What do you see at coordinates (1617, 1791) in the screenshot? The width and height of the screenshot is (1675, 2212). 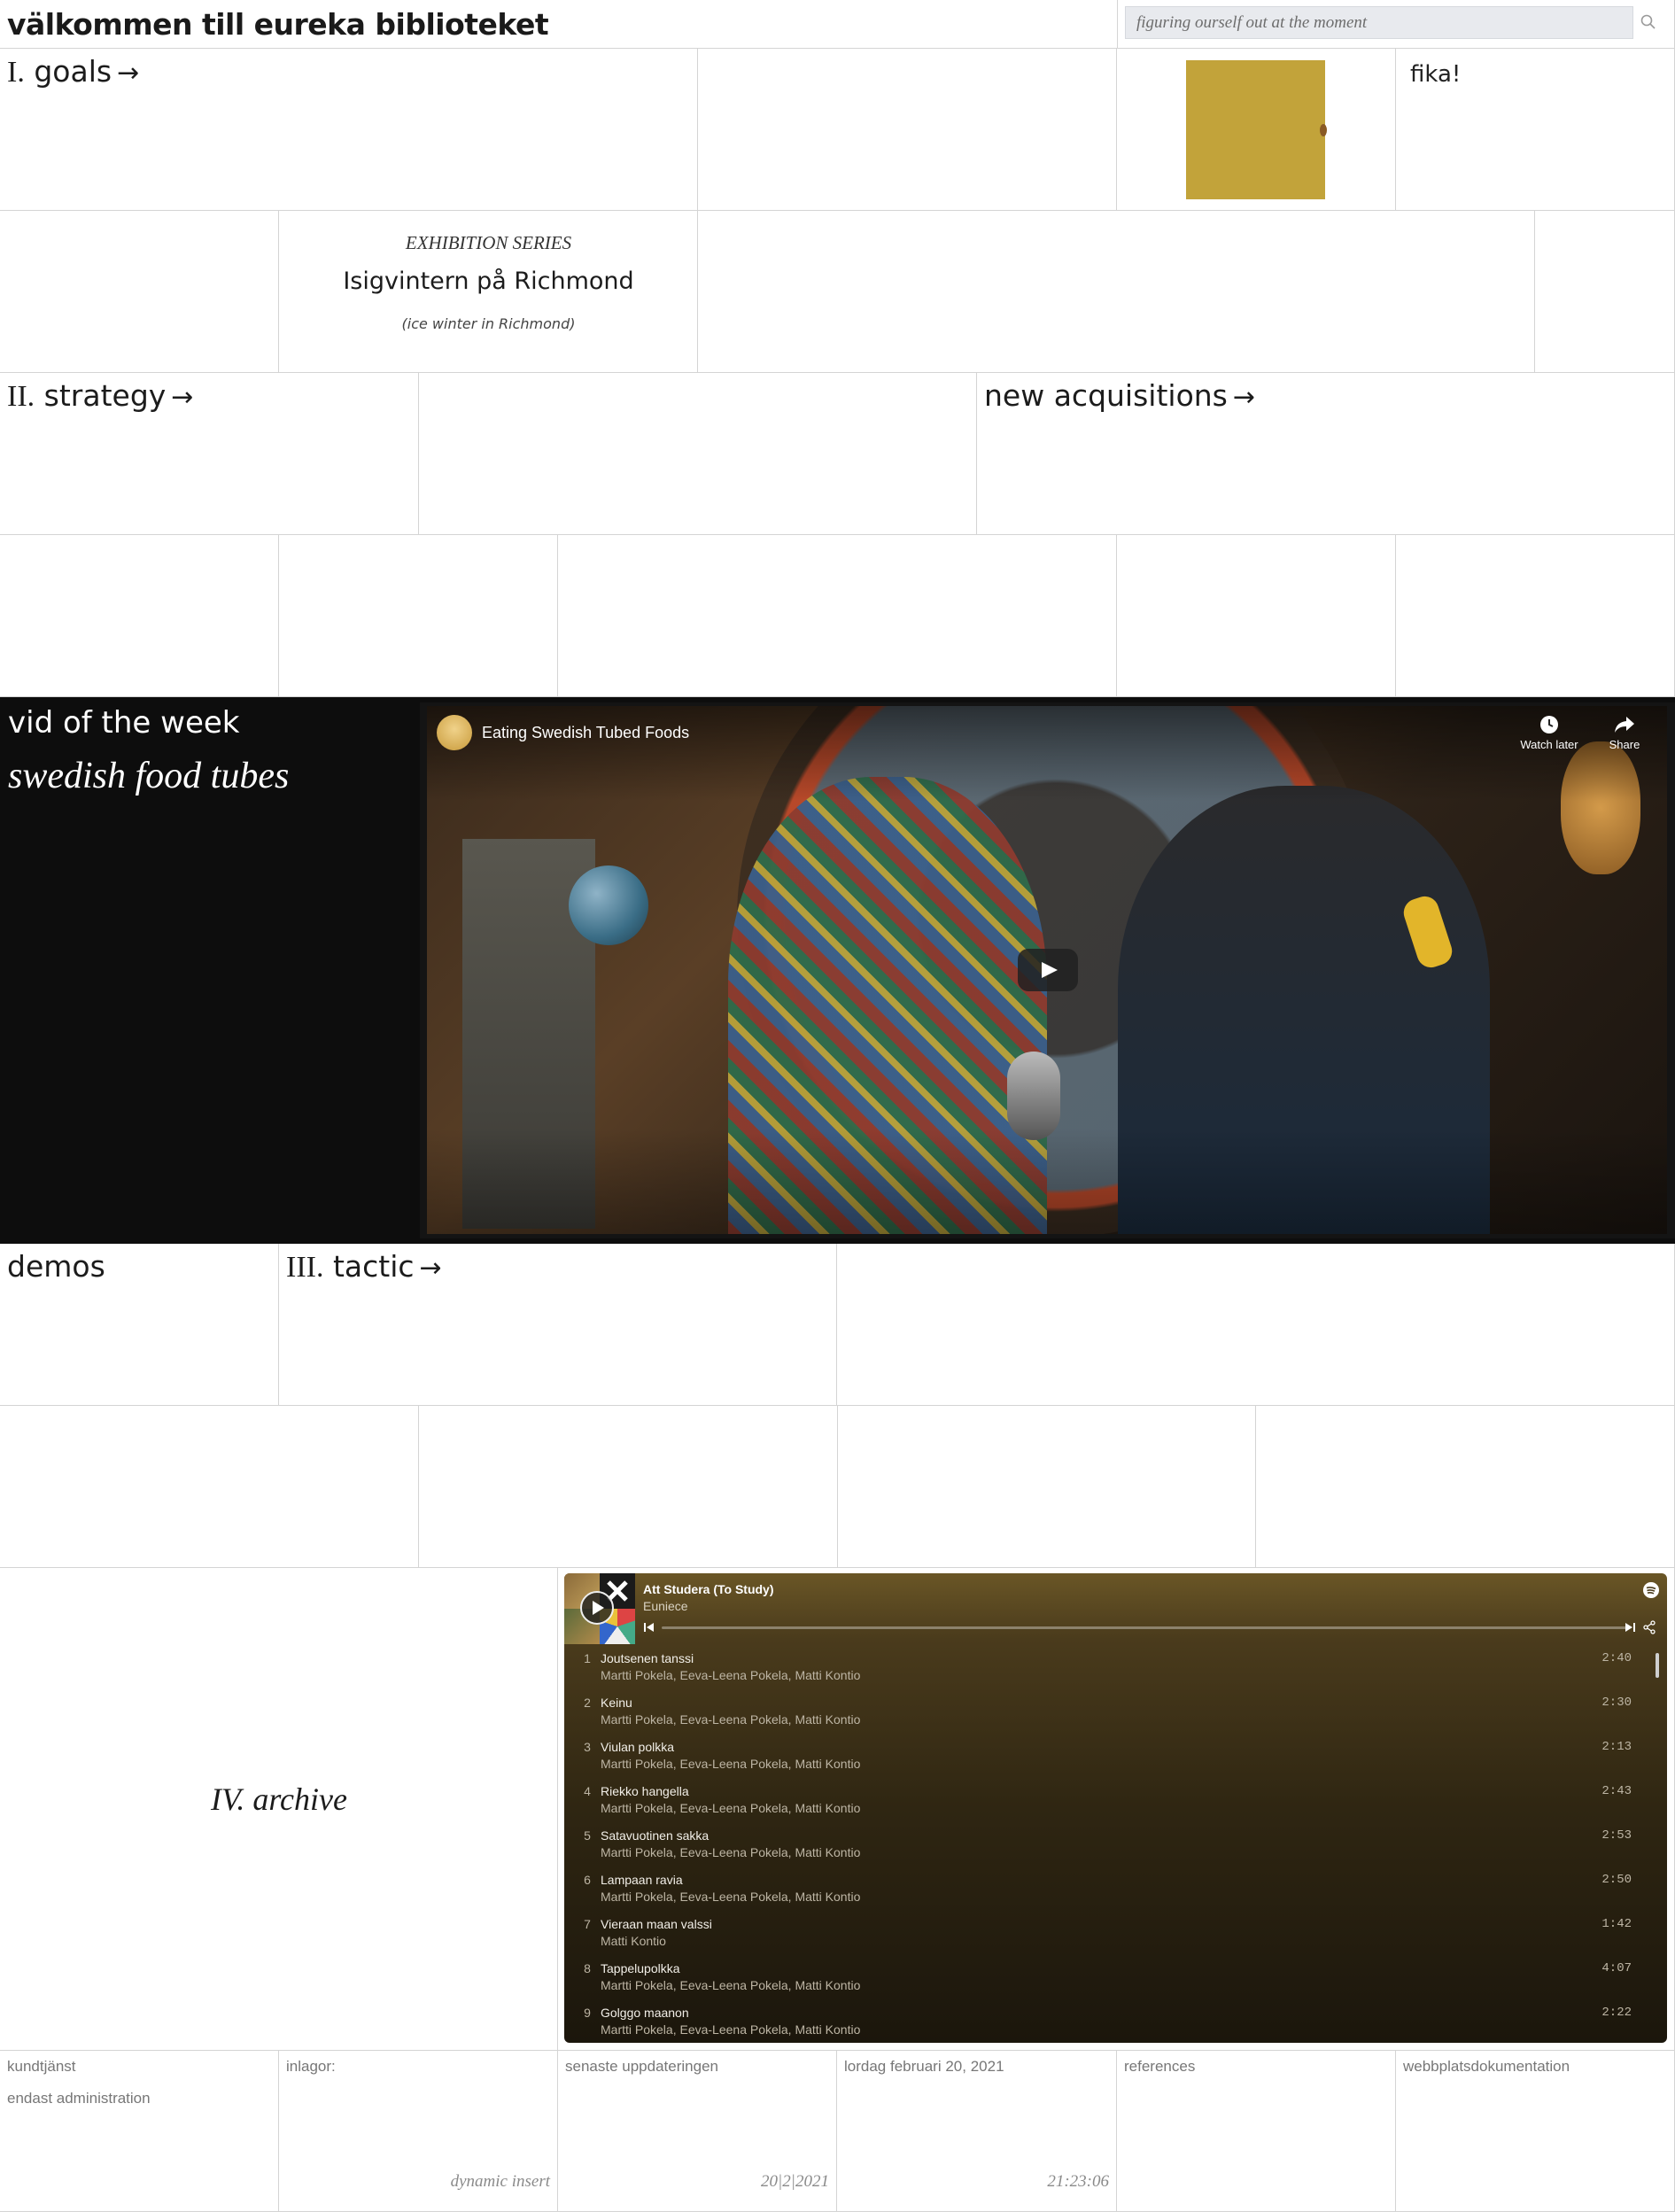 I see `track-duration: 2:43` at bounding box center [1617, 1791].